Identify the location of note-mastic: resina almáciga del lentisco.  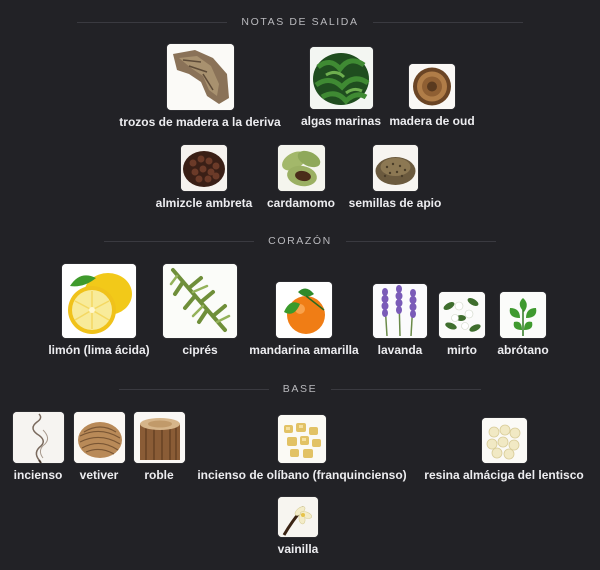
(504, 450).